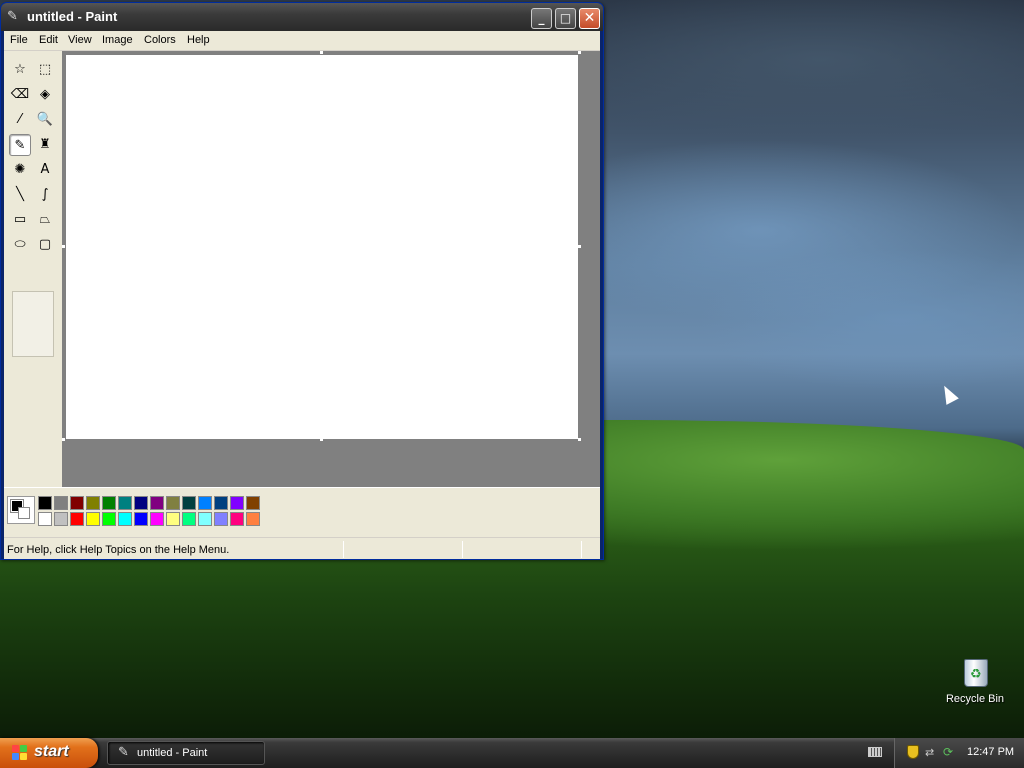 This screenshot has width=1024, height=768. I want to click on tool-options-box, so click(33, 324).